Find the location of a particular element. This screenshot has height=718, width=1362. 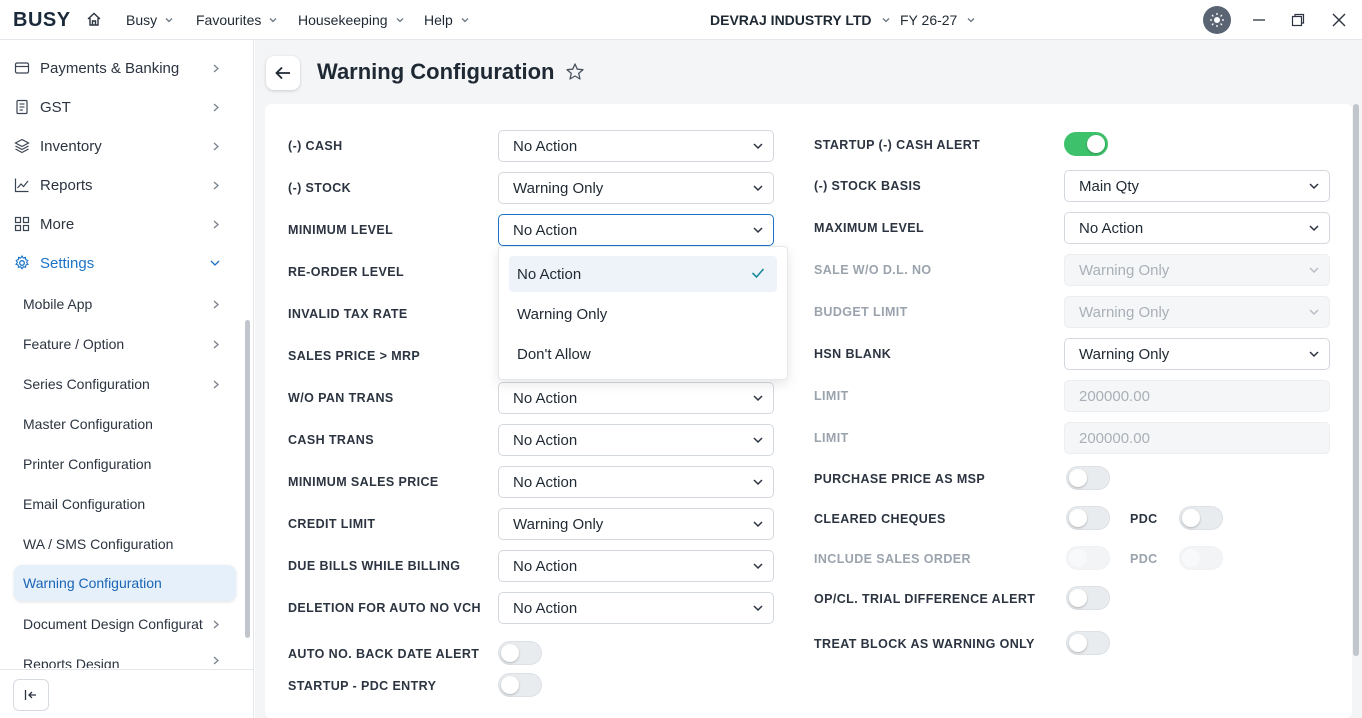

opcl-trial-difference-toggle is located at coordinates (1088, 598).